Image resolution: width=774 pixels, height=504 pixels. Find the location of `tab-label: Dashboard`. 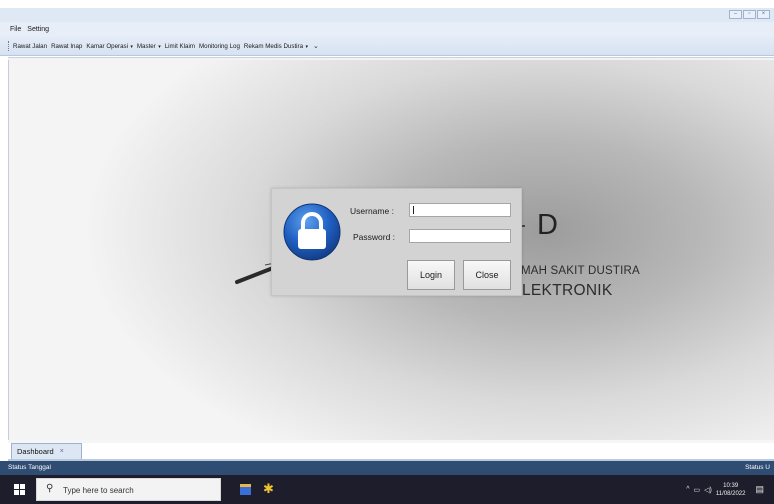

tab-label: Dashboard is located at coordinates (35, 451).